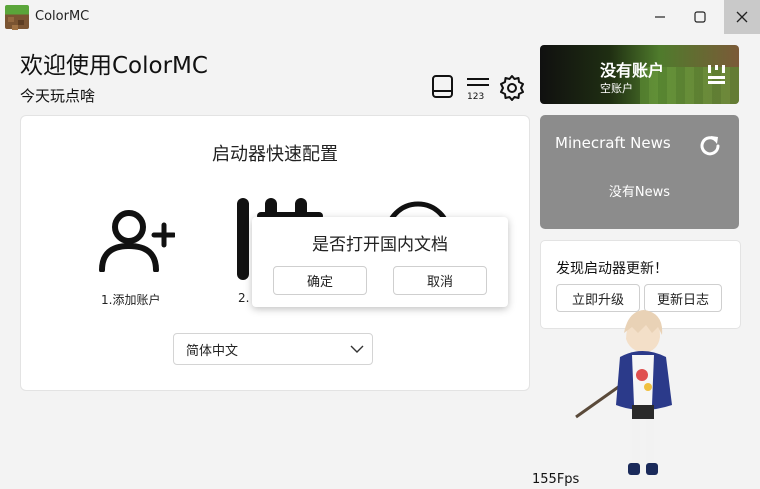 This screenshot has width=760, height=489. I want to click on chevron-down-icon, so click(357, 349).